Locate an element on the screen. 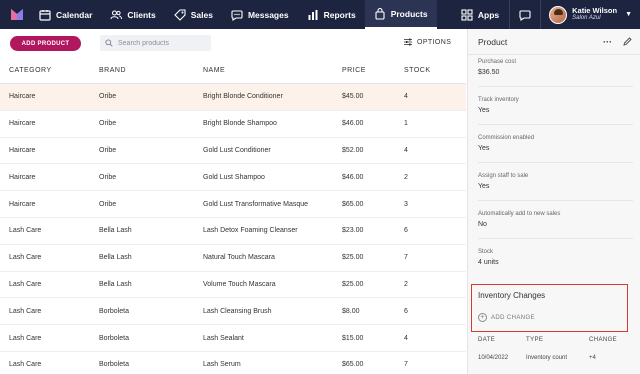 The width and height of the screenshot is (640, 374). cell-price: $8.00 is located at coordinates (351, 311).